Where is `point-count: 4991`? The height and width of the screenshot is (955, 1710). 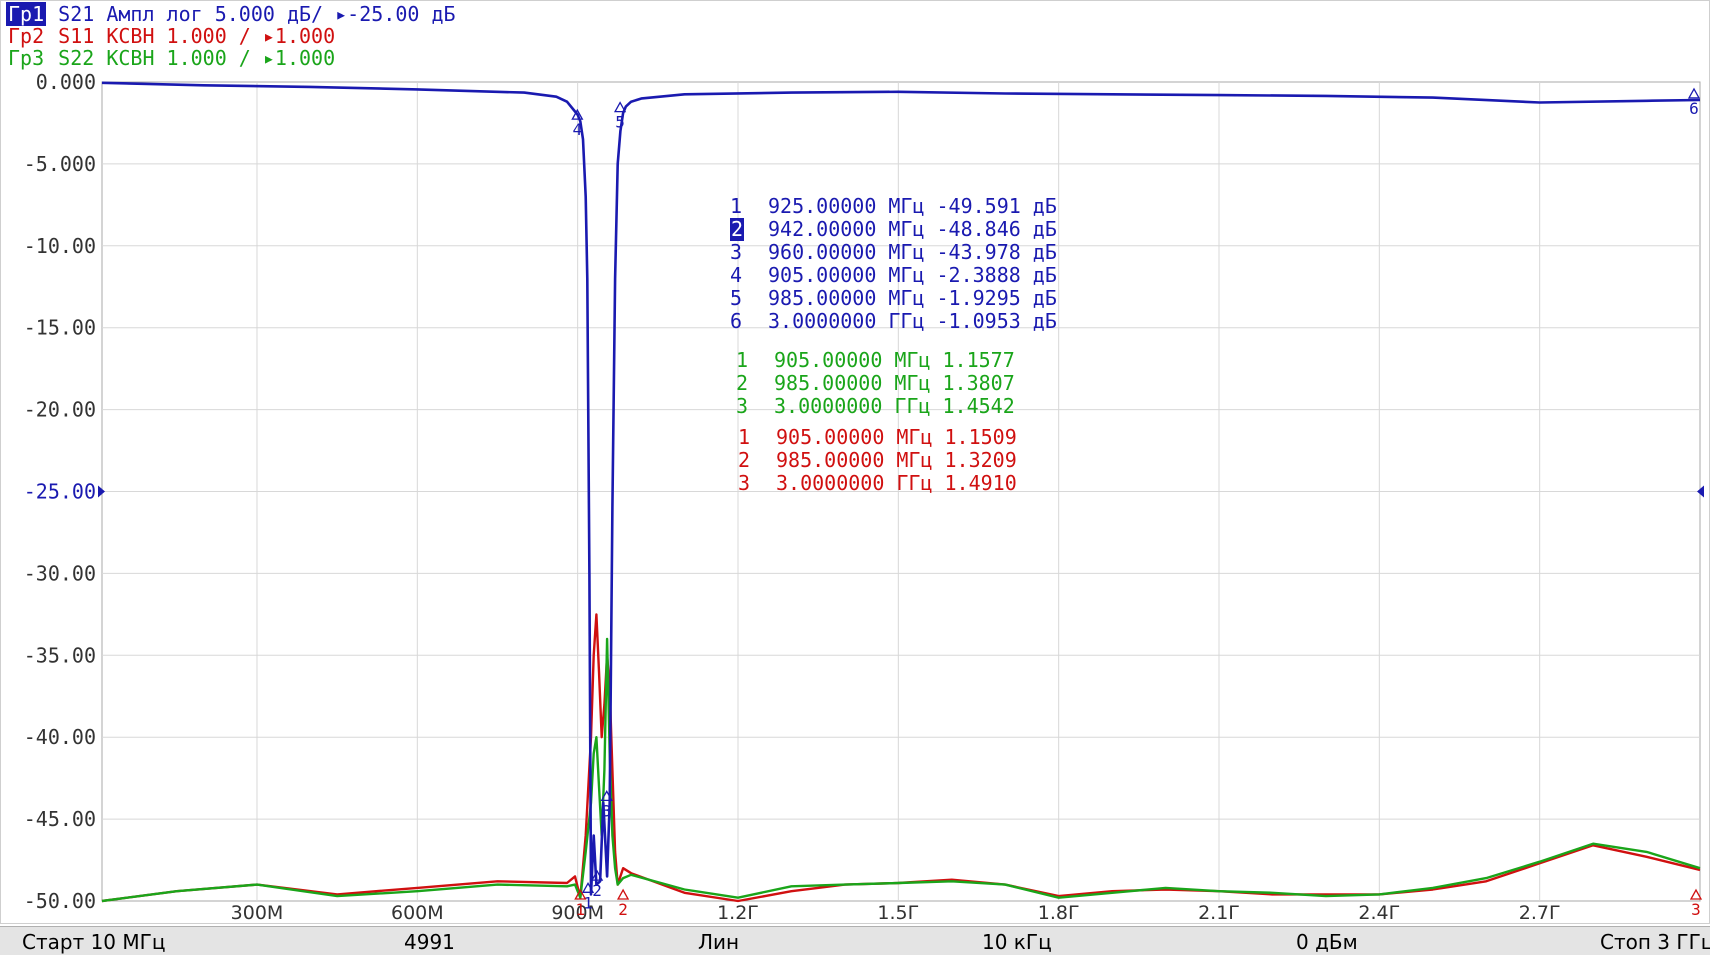 point-count: 4991 is located at coordinates (429, 942).